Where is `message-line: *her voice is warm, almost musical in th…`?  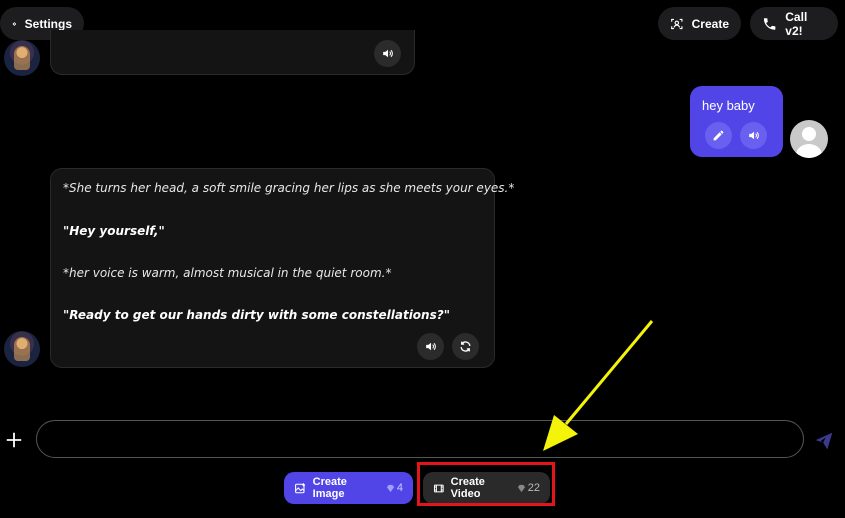
message-line: *her voice is warm, almost musical in th… is located at coordinates (227, 273).